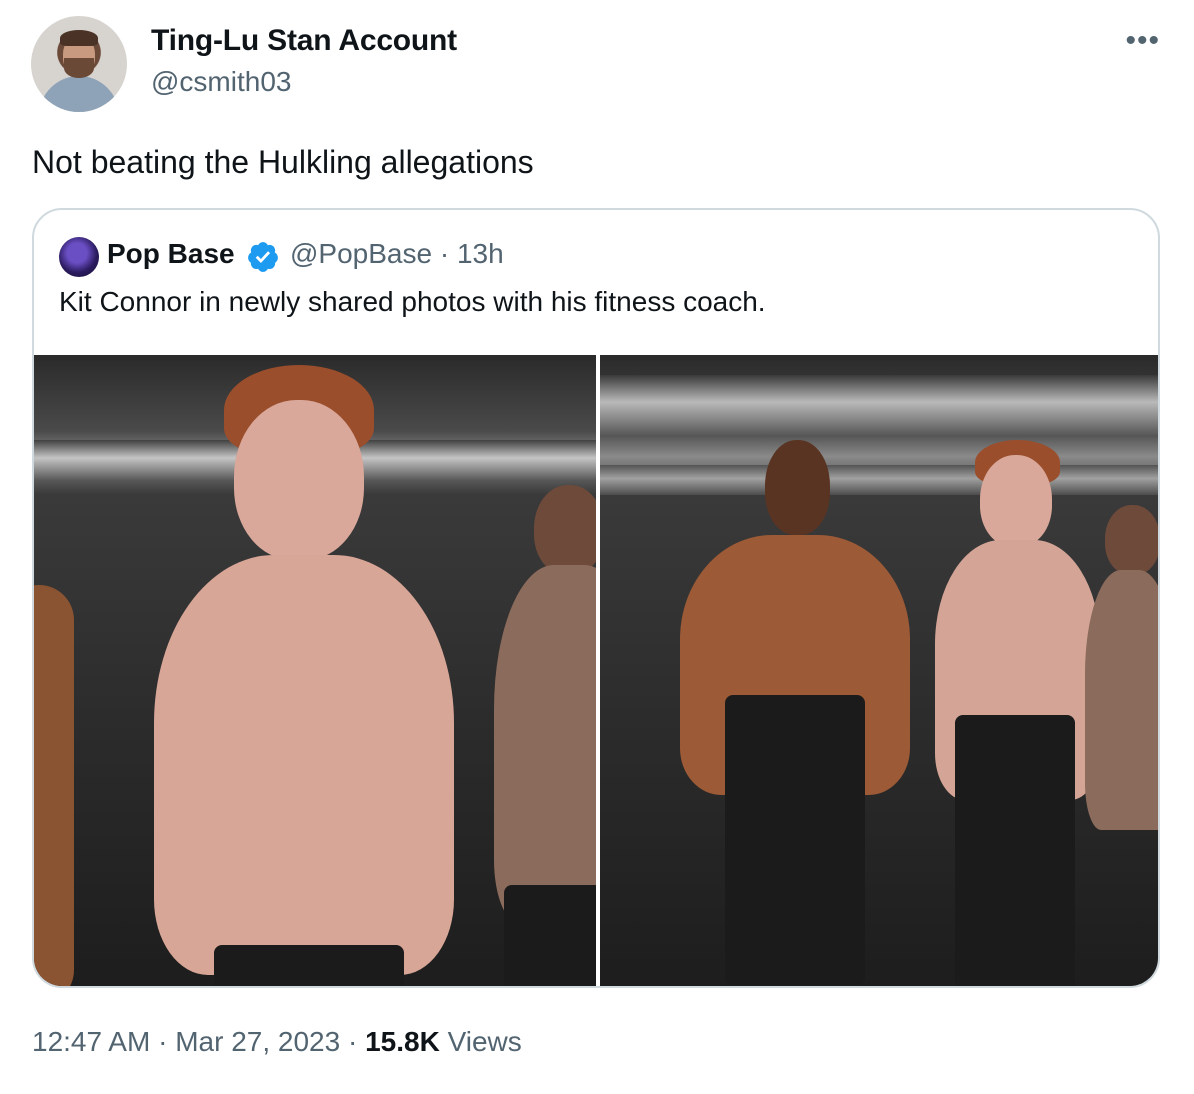 The image size is (1194, 1094). I want to click on author-handle: @csmith03, so click(221, 82).